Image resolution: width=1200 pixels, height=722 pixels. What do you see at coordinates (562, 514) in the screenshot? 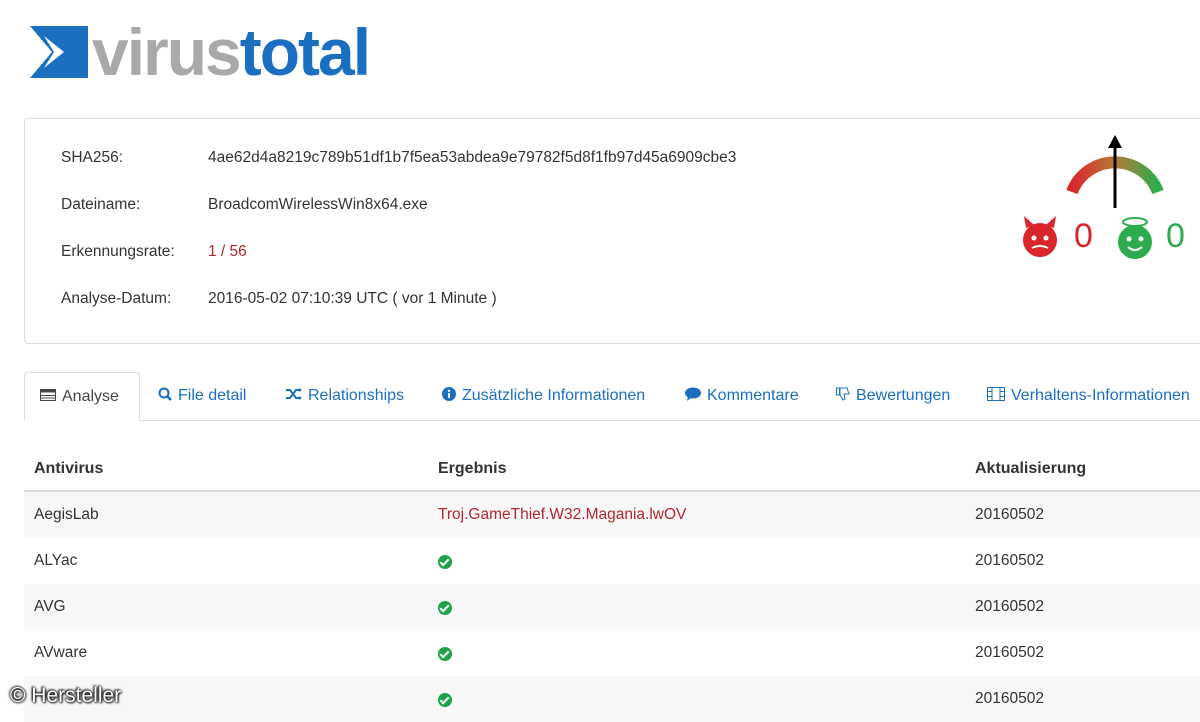
I see `detection-result: Troj.GameThief.W32.Magania.lwOV` at bounding box center [562, 514].